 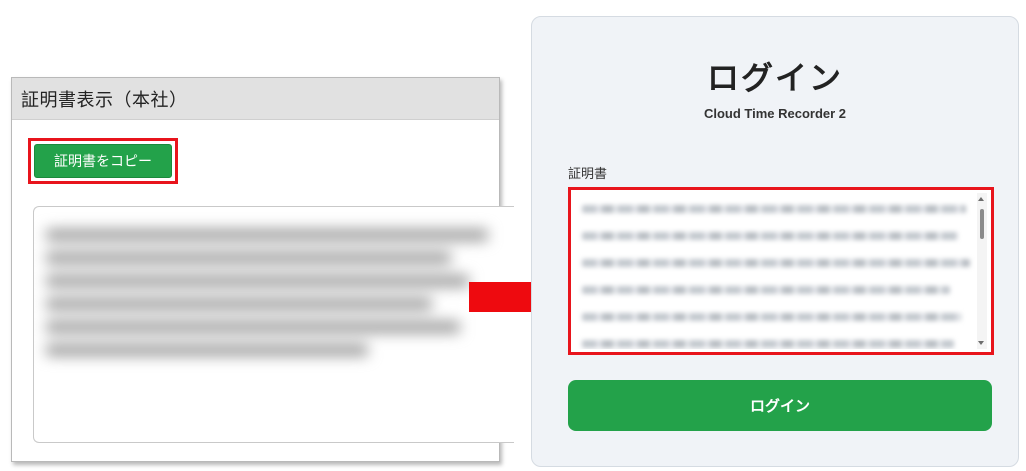 I want to click on textarea-scrollbar, so click(x=982, y=271).